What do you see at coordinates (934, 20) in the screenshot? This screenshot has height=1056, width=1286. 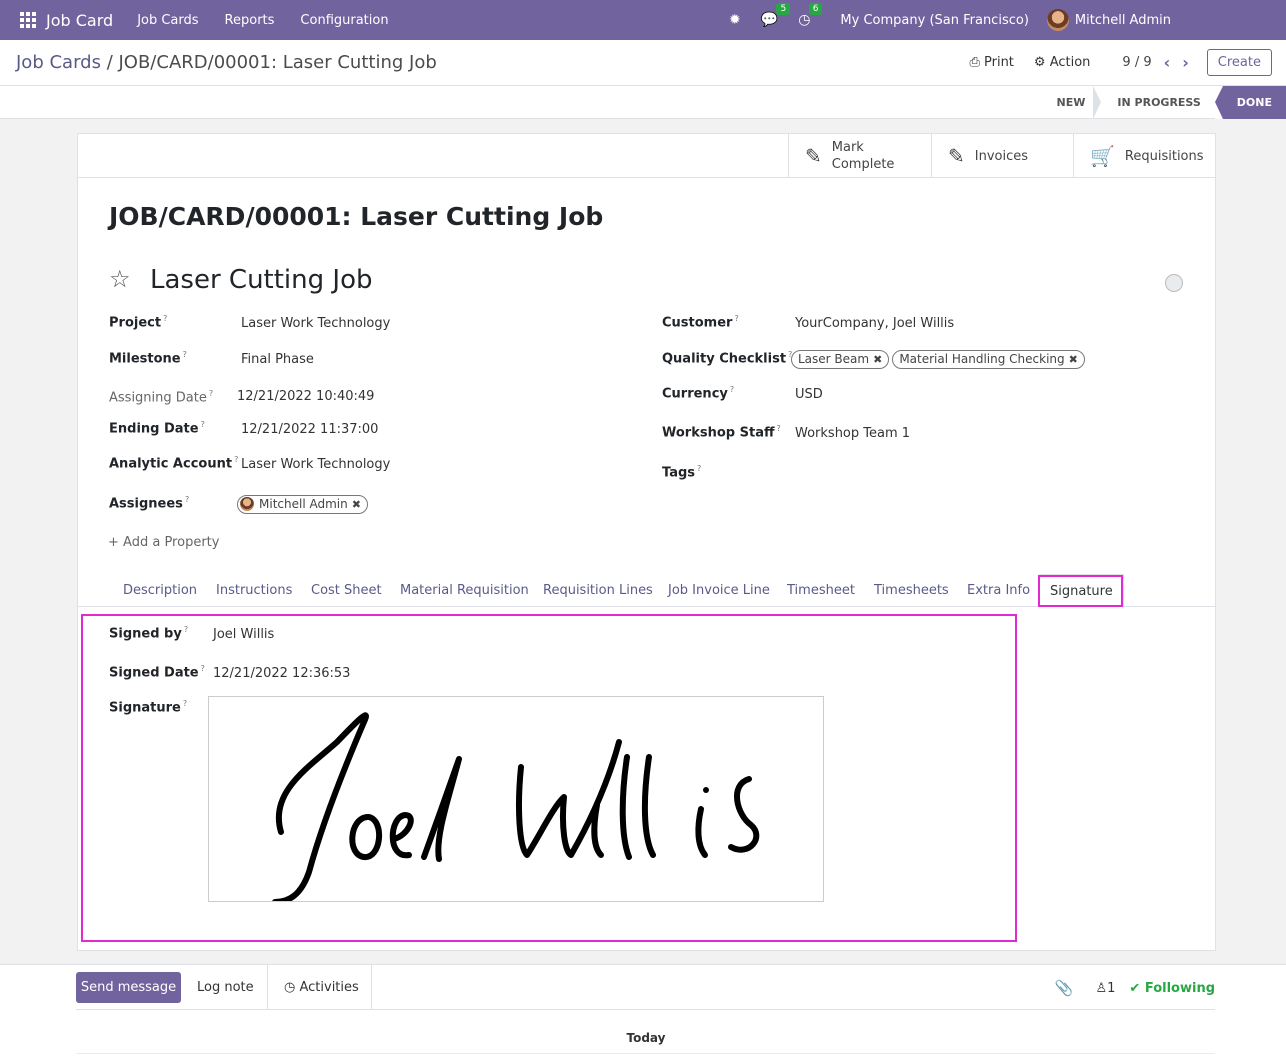 I see `company-switcher: My Company (San Francisco)` at bounding box center [934, 20].